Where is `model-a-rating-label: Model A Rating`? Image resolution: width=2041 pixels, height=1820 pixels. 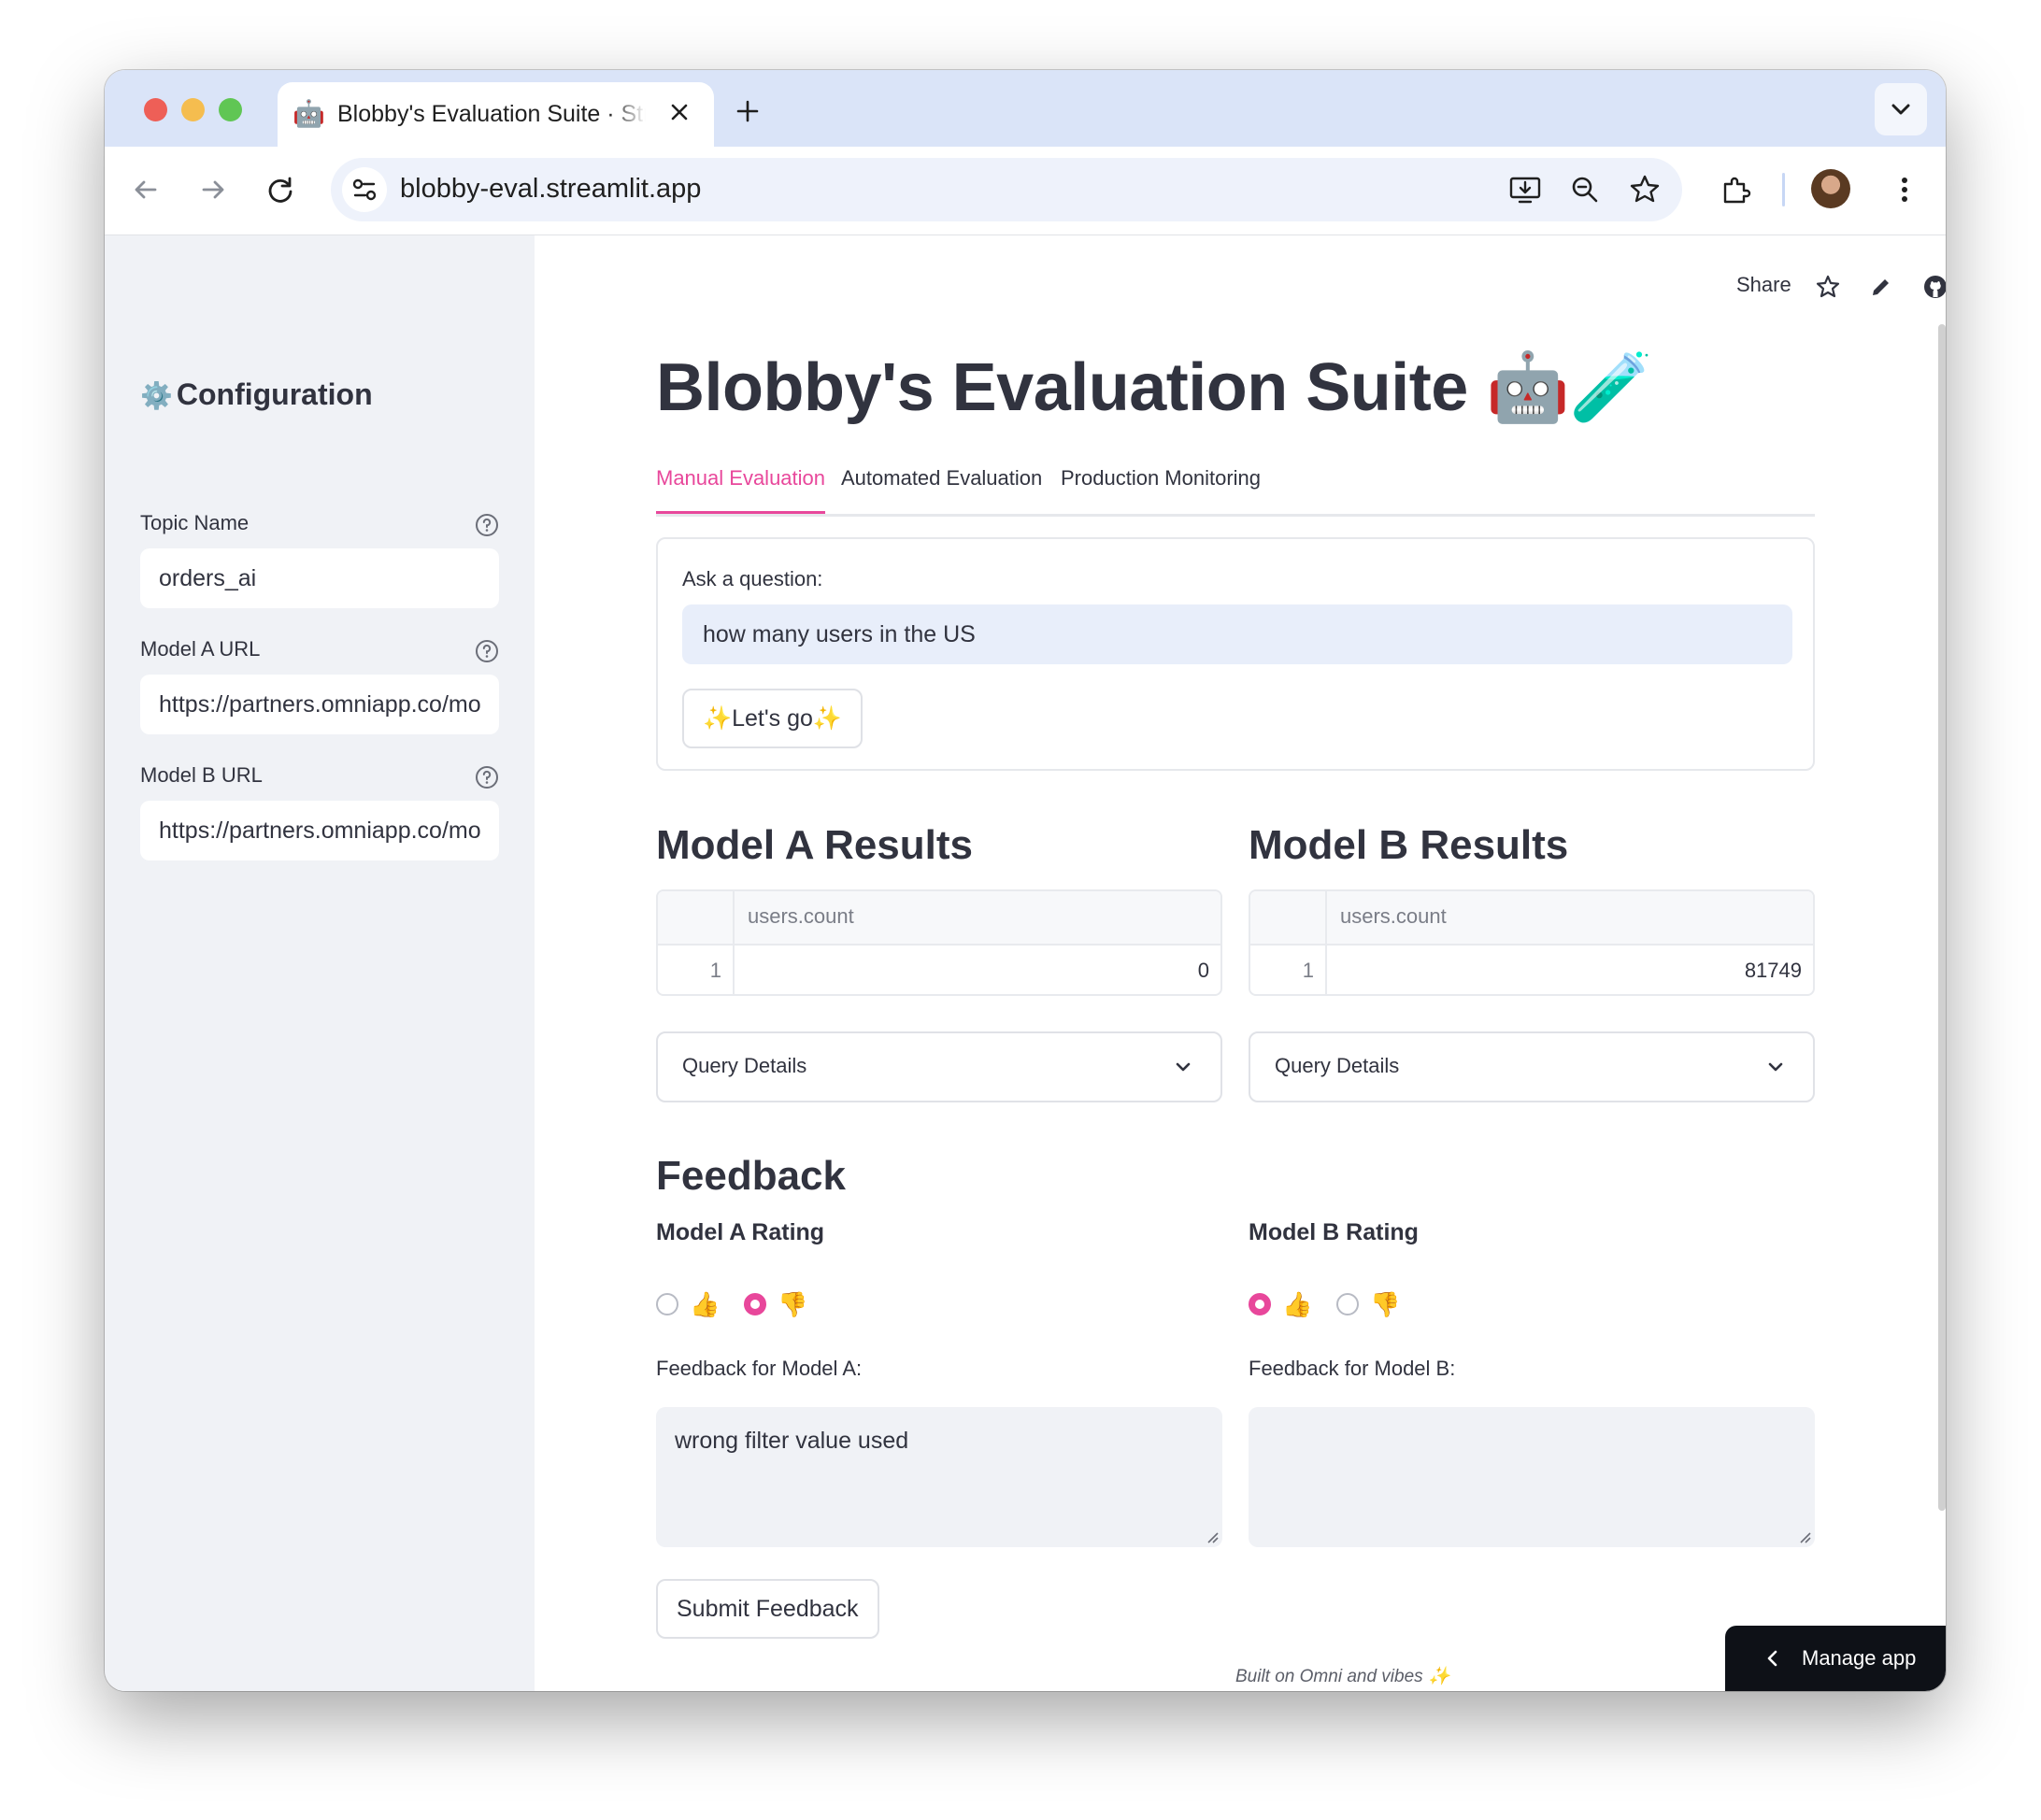
model-a-rating-label: Model A Rating is located at coordinates (740, 1232).